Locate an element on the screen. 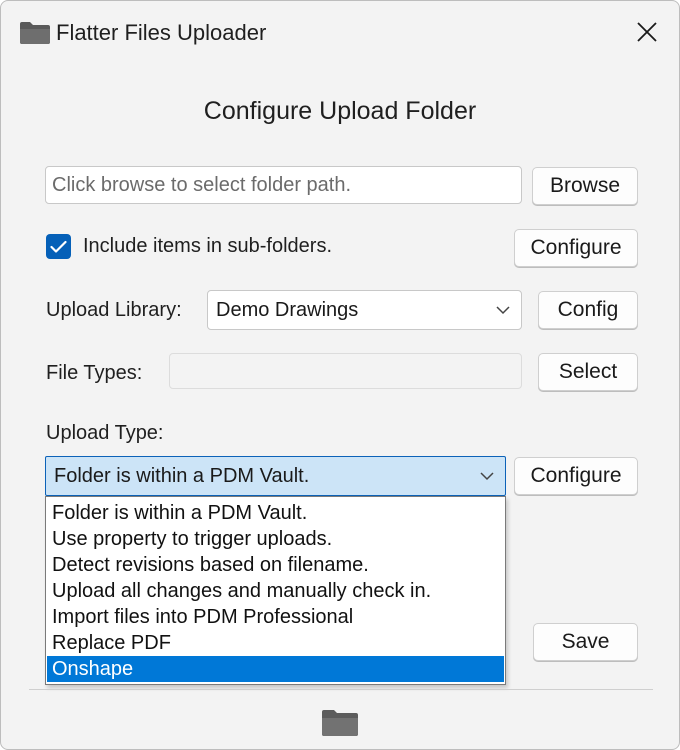 The image size is (680, 750). dropdown-option-highlighted: Onshape is located at coordinates (275, 669).